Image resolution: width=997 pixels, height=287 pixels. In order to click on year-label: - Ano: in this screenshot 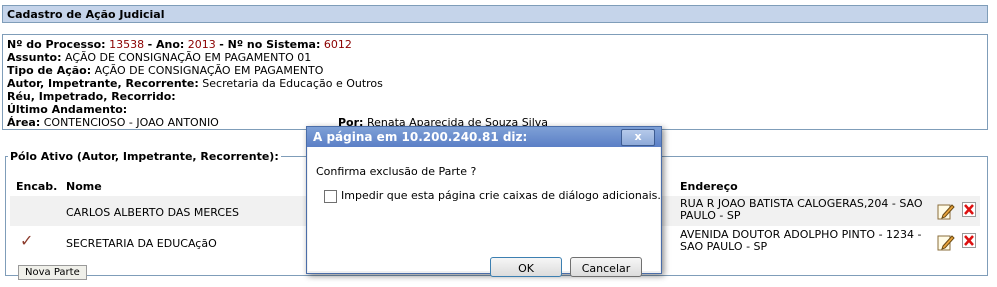, I will do `click(166, 44)`.